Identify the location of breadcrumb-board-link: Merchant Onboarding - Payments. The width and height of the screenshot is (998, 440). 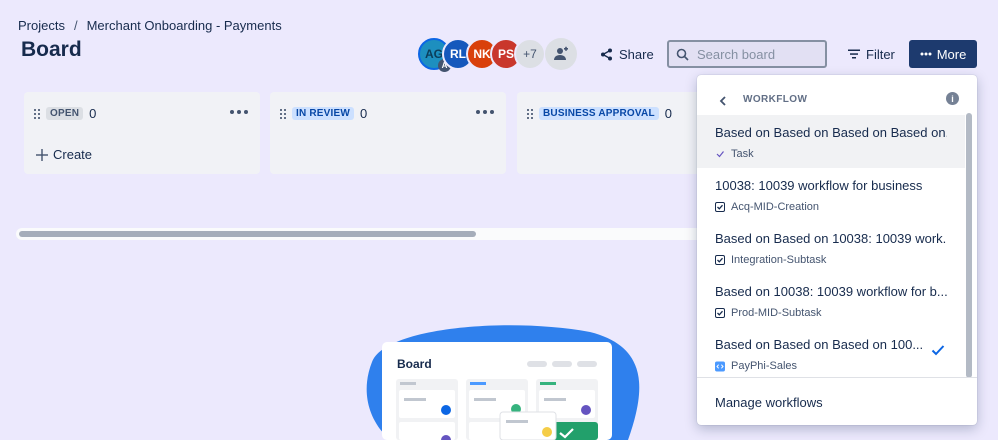
(184, 25).